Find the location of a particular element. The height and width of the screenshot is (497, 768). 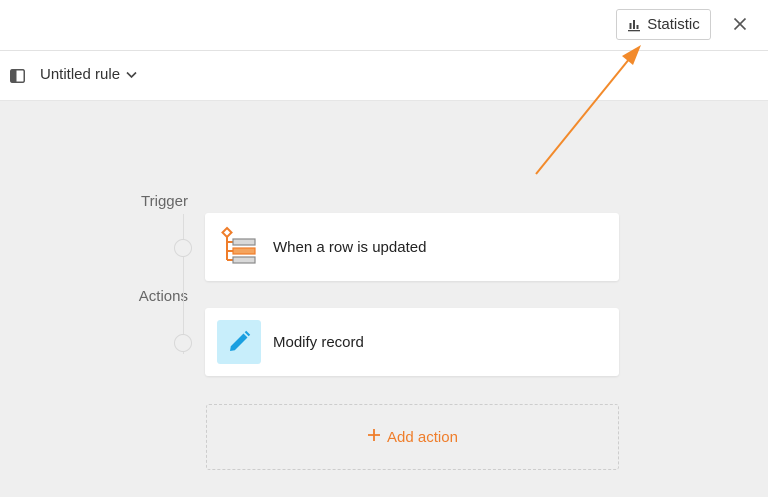

actions-section-label: Actions is located at coordinates (163, 296).